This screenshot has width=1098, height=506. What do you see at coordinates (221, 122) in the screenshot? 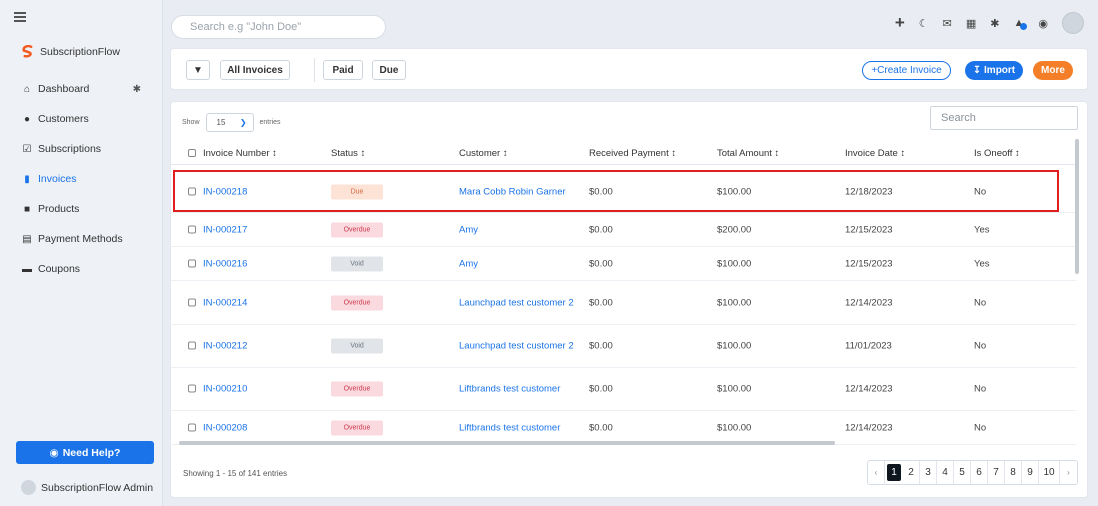
I see `entries-value: 15` at bounding box center [221, 122].